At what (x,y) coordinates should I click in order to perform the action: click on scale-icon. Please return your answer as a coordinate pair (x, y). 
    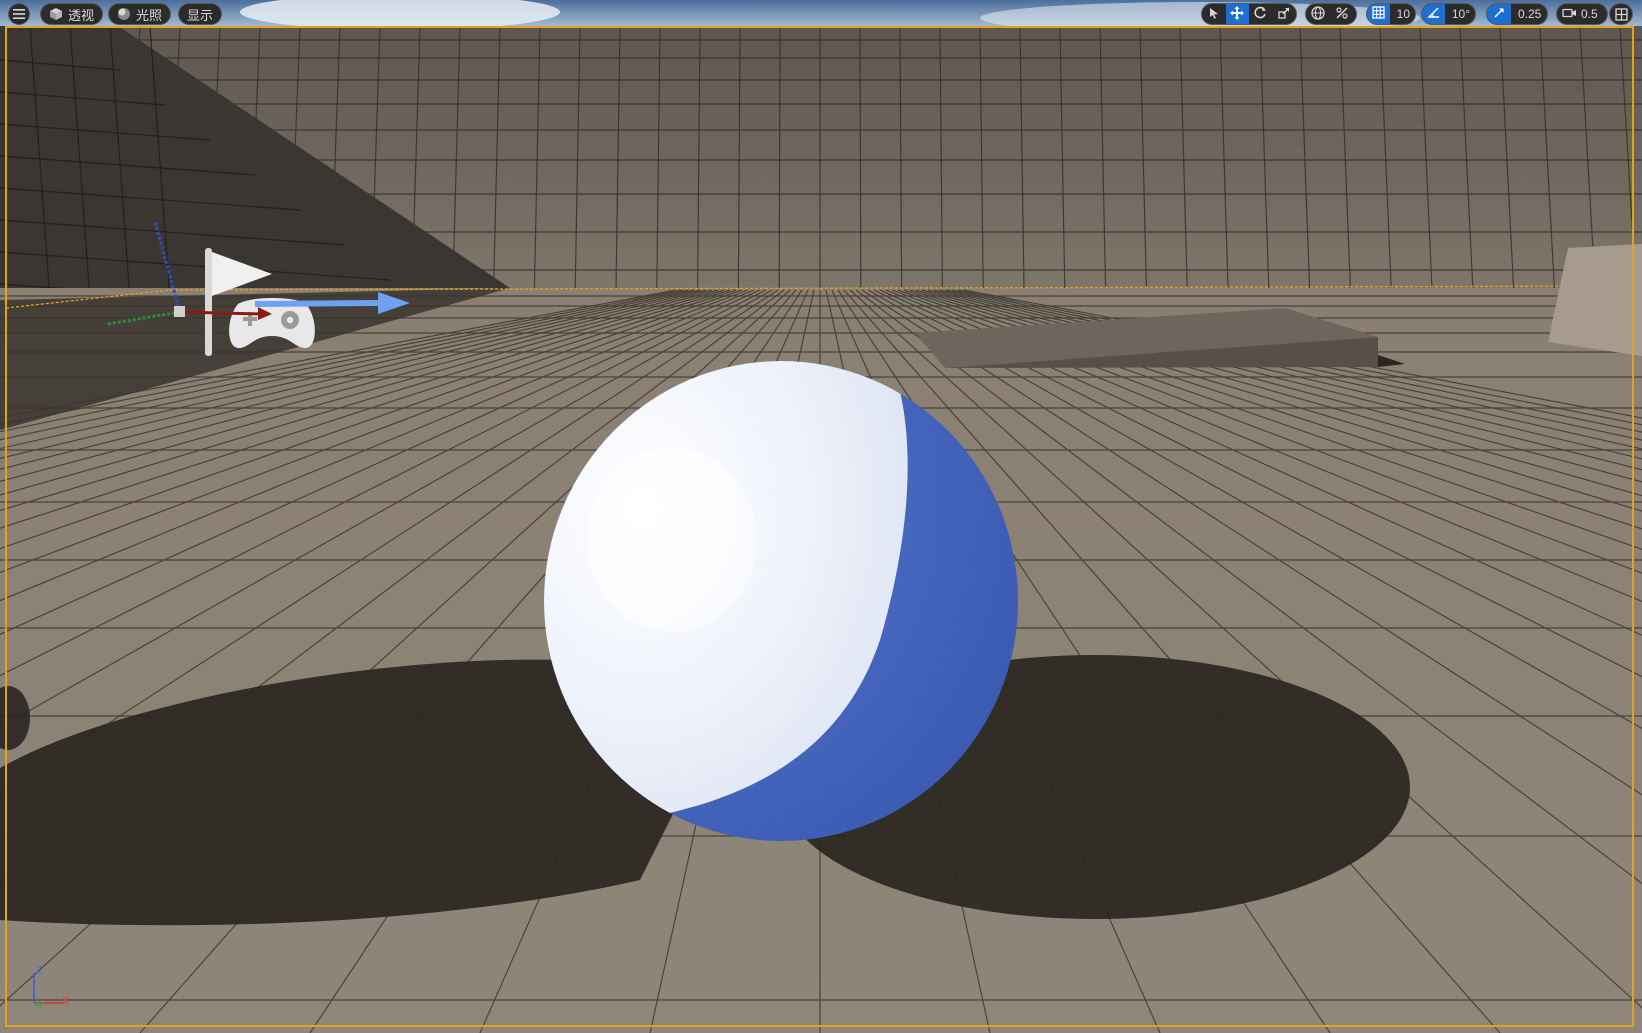
    Looking at the image, I should click on (1284, 14).